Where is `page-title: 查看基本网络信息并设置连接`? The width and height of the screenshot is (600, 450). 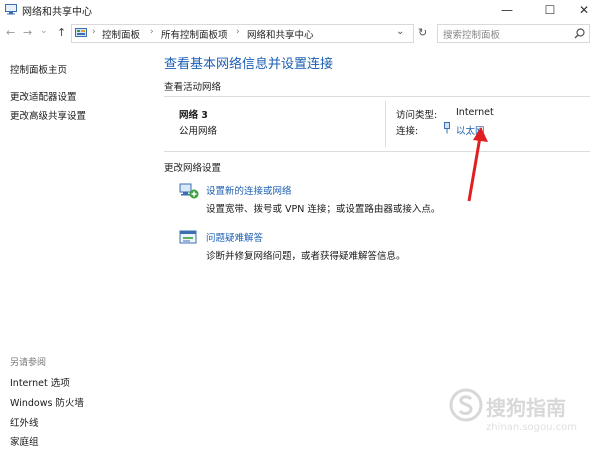 page-title: 查看基本网络信息并设置连接 is located at coordinates (249, 64).